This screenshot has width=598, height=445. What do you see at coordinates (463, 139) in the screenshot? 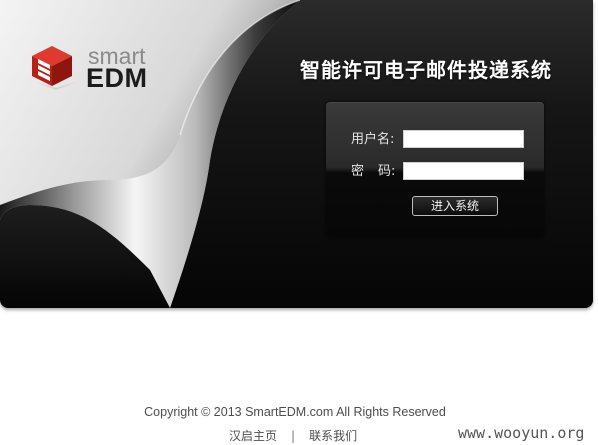
I see `username-input` at bounding box center [463, 139].